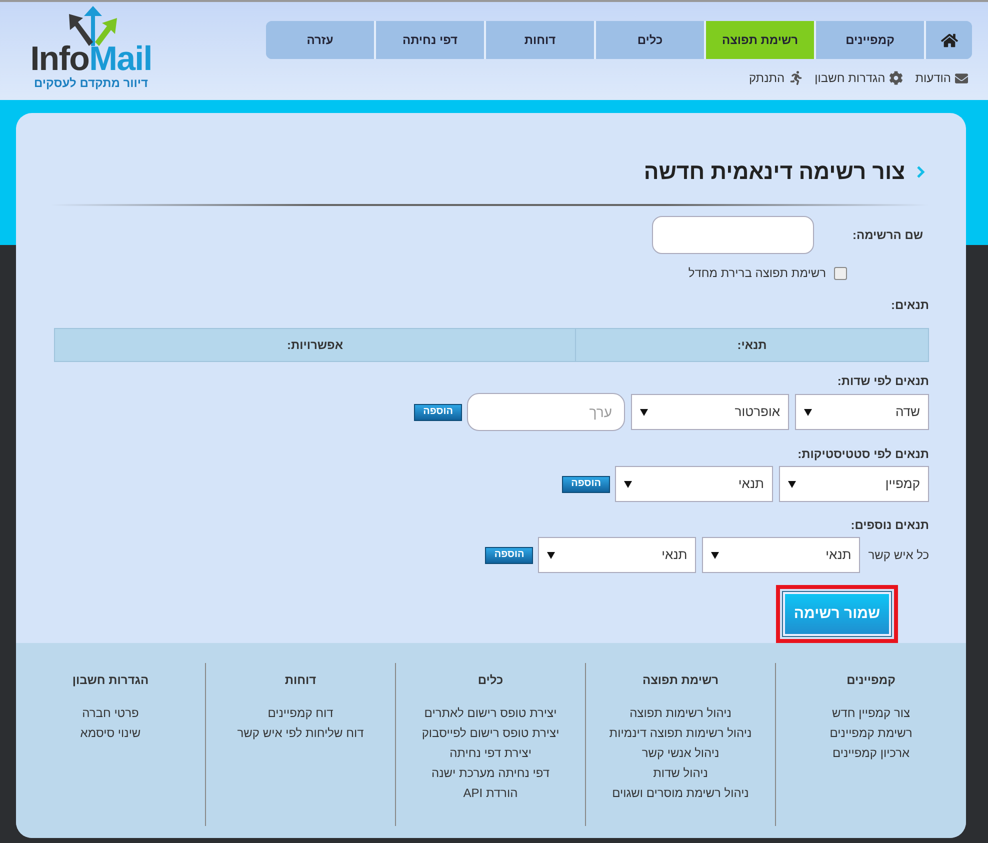 The height and width of the screenshot is (843, 988). What do you see at coordinates (795, 78) in the screenshot?
I see `running-person-icon` at bounding box center [795, 78].